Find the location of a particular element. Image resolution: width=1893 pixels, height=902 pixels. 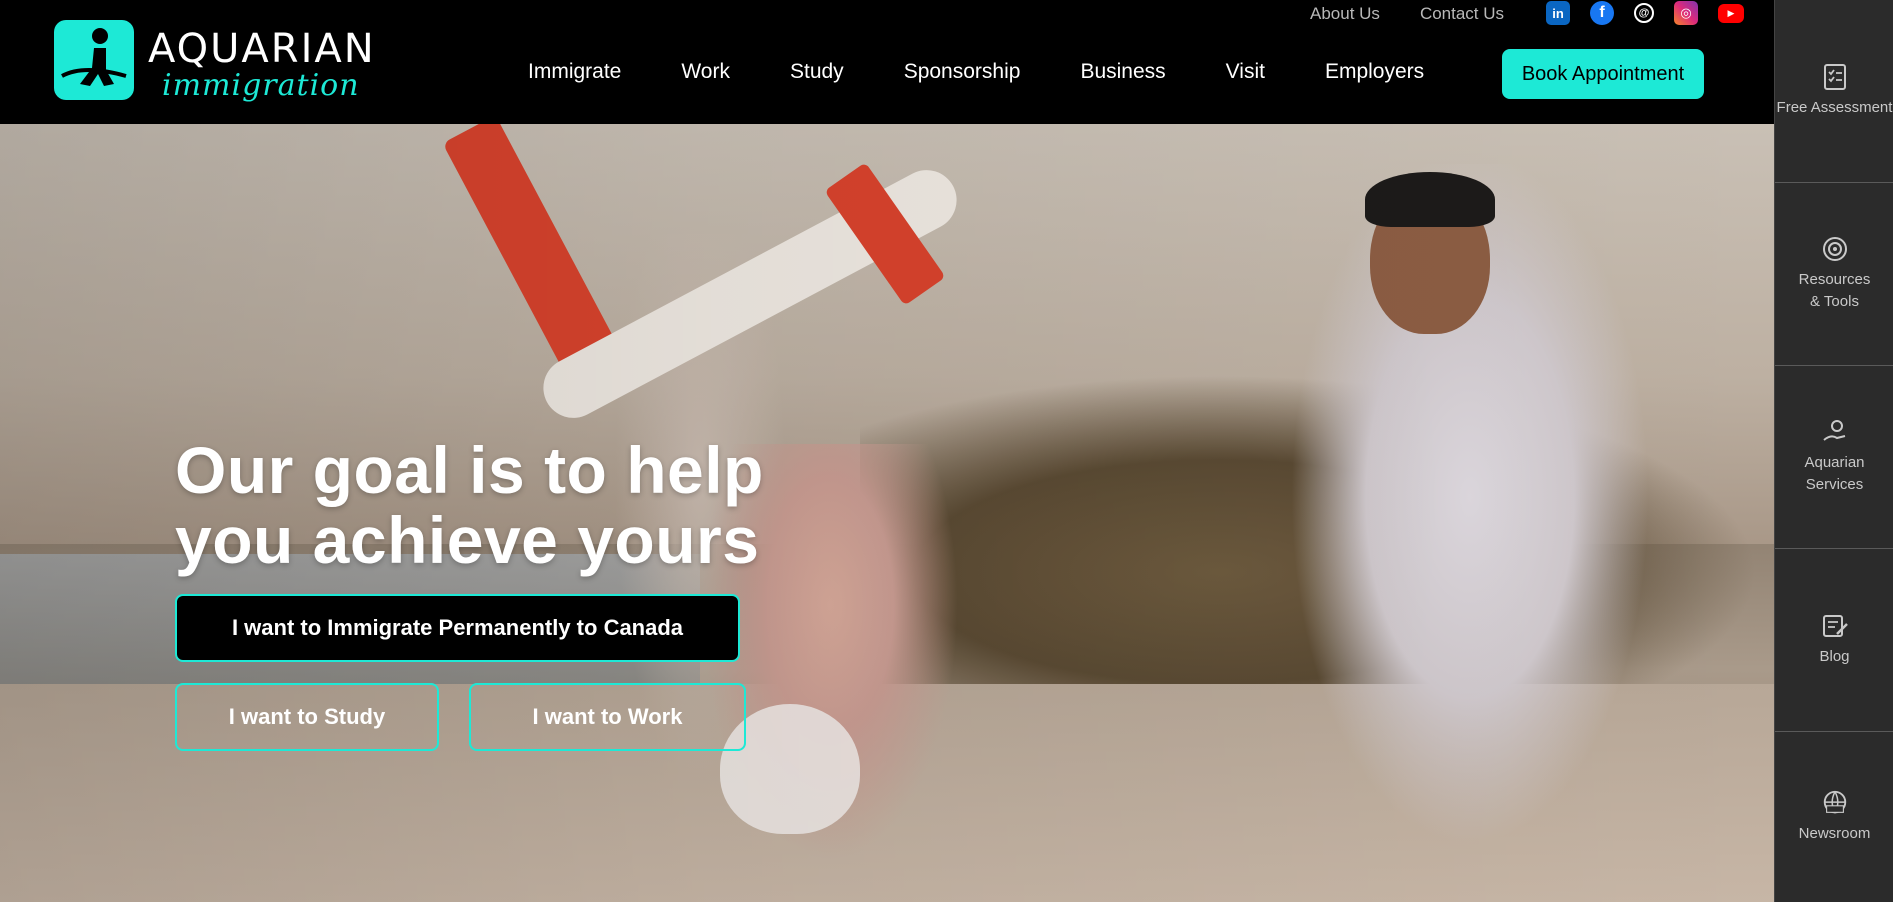

sidebar-item-free-assessment: Free Assessment is located at coordinates (1834, 91).